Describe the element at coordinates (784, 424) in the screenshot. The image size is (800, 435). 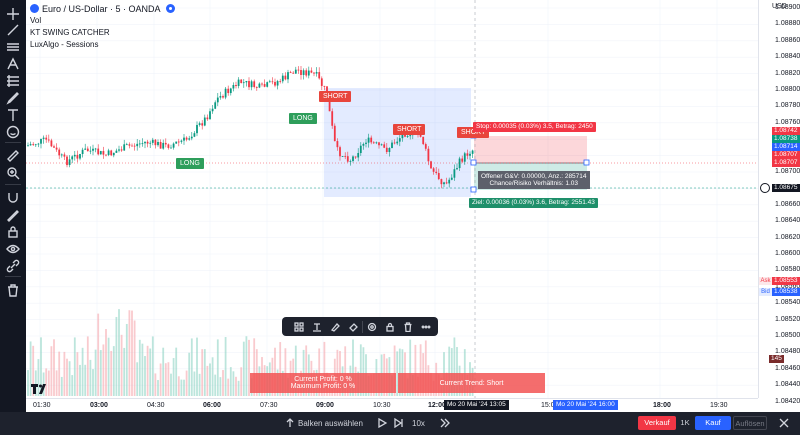
I see `close-icon` at that location.